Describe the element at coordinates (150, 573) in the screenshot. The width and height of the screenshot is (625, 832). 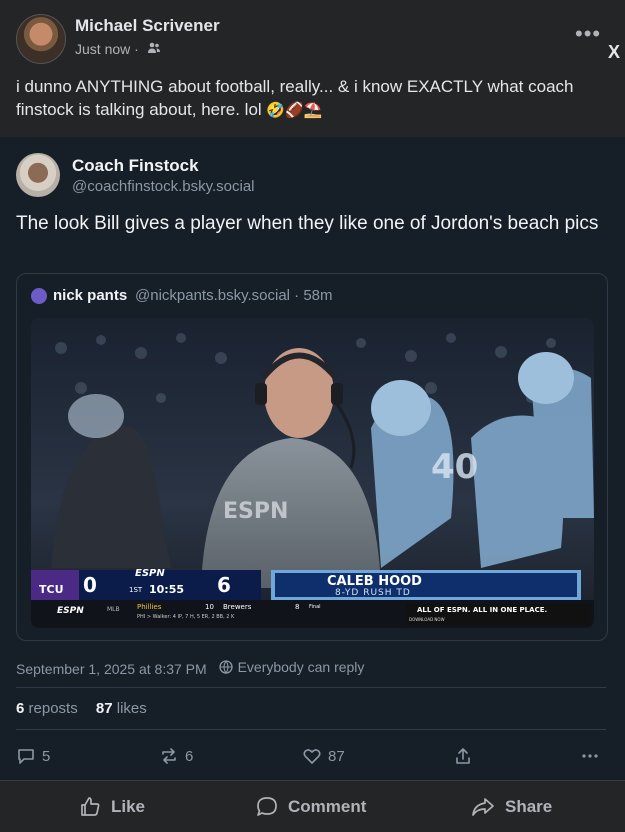
I see `scoreboard-network: ESPN` at that location.